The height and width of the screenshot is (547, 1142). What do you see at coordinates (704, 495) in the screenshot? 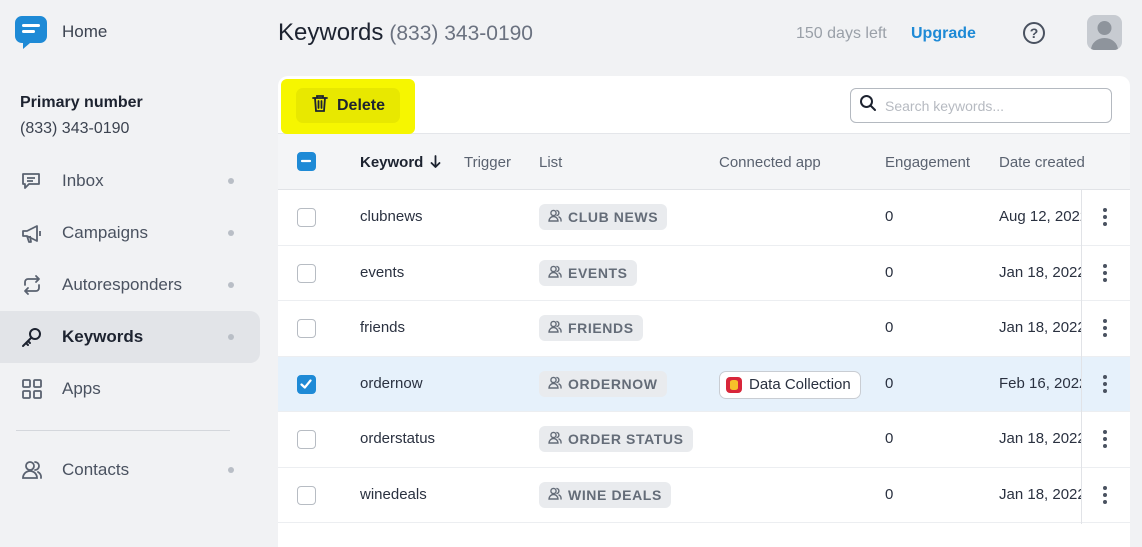
I see `table-row: winedeals WINE DEALS 0 Jan 18, 2022` at bounding box center [704, 495].